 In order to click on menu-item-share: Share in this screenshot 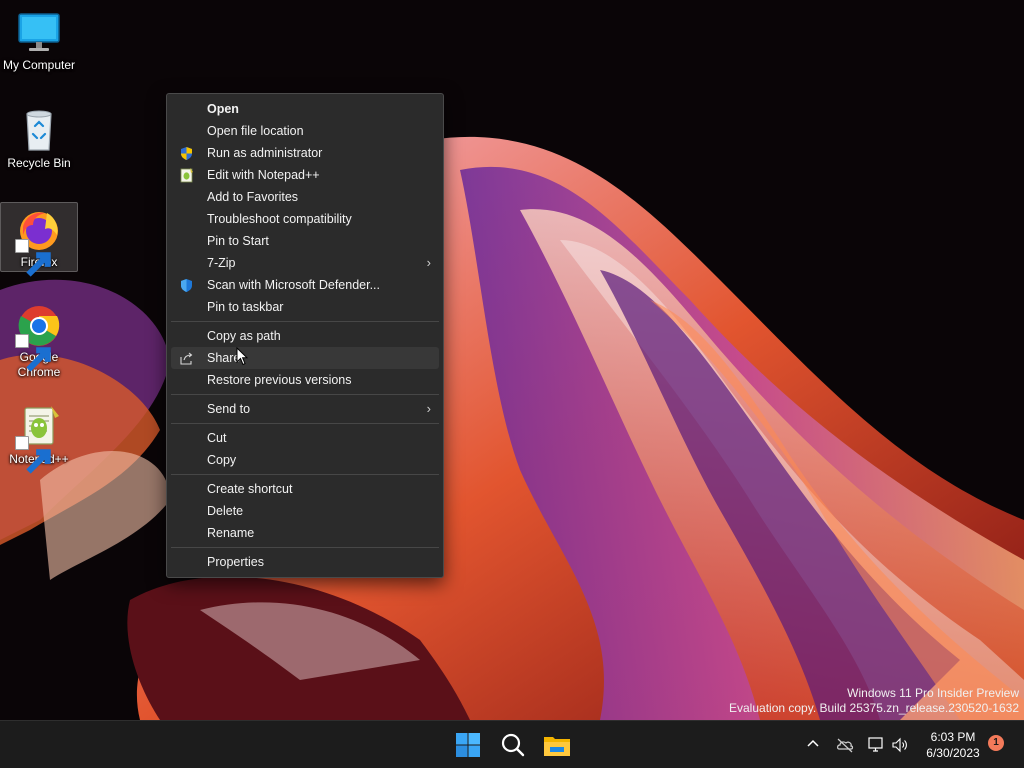, I will do `click(305, 358)`.